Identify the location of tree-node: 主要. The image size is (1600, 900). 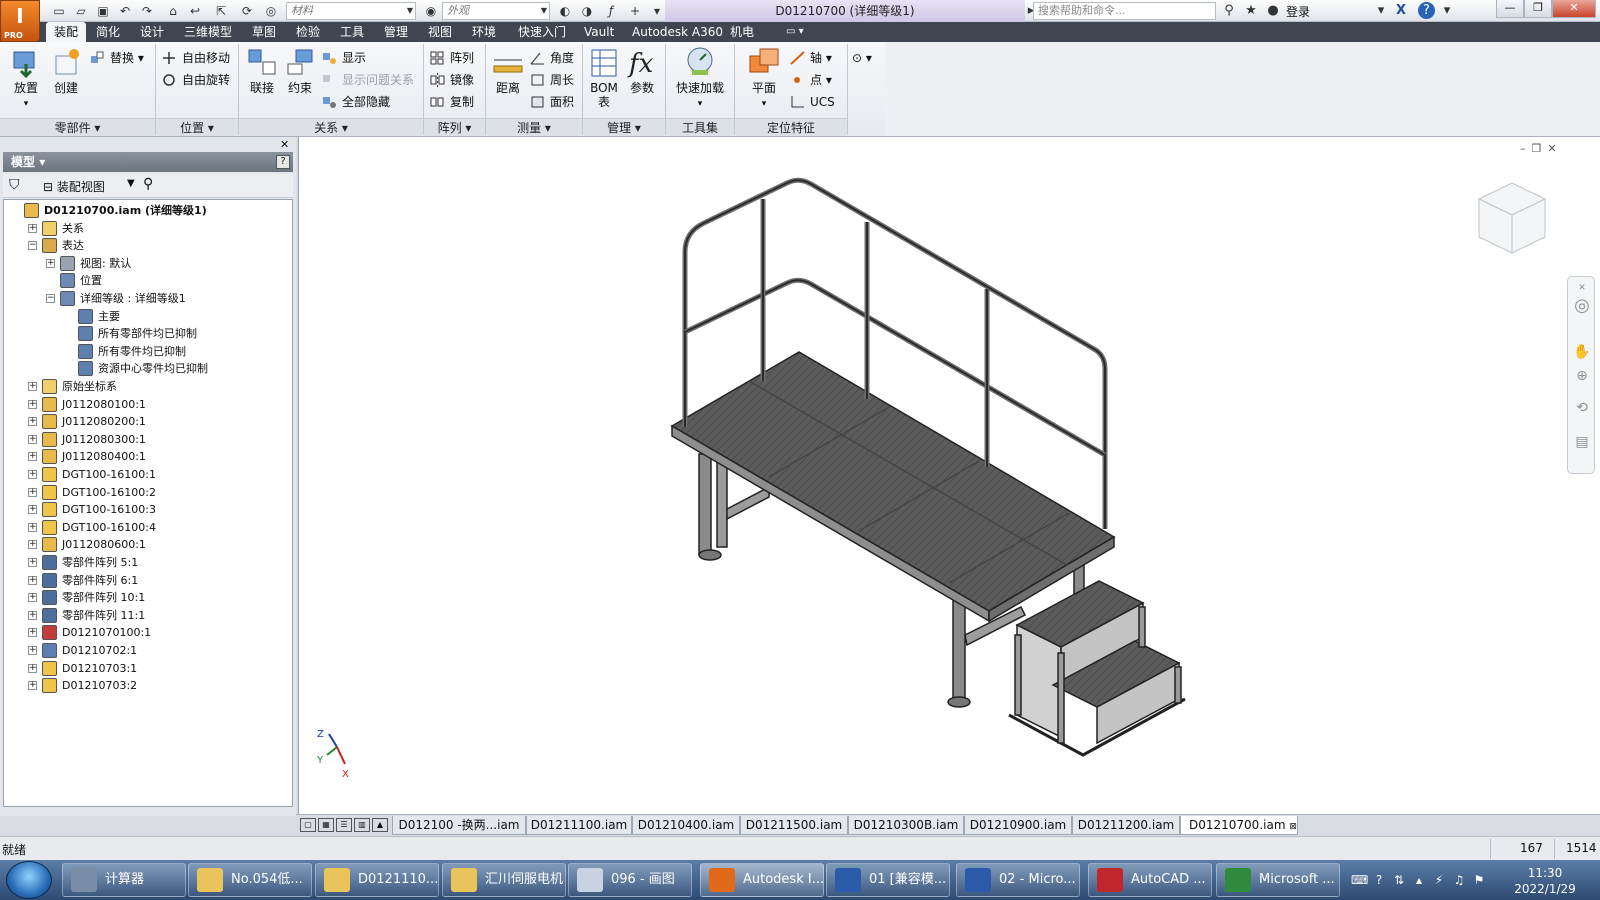
(148, 316).